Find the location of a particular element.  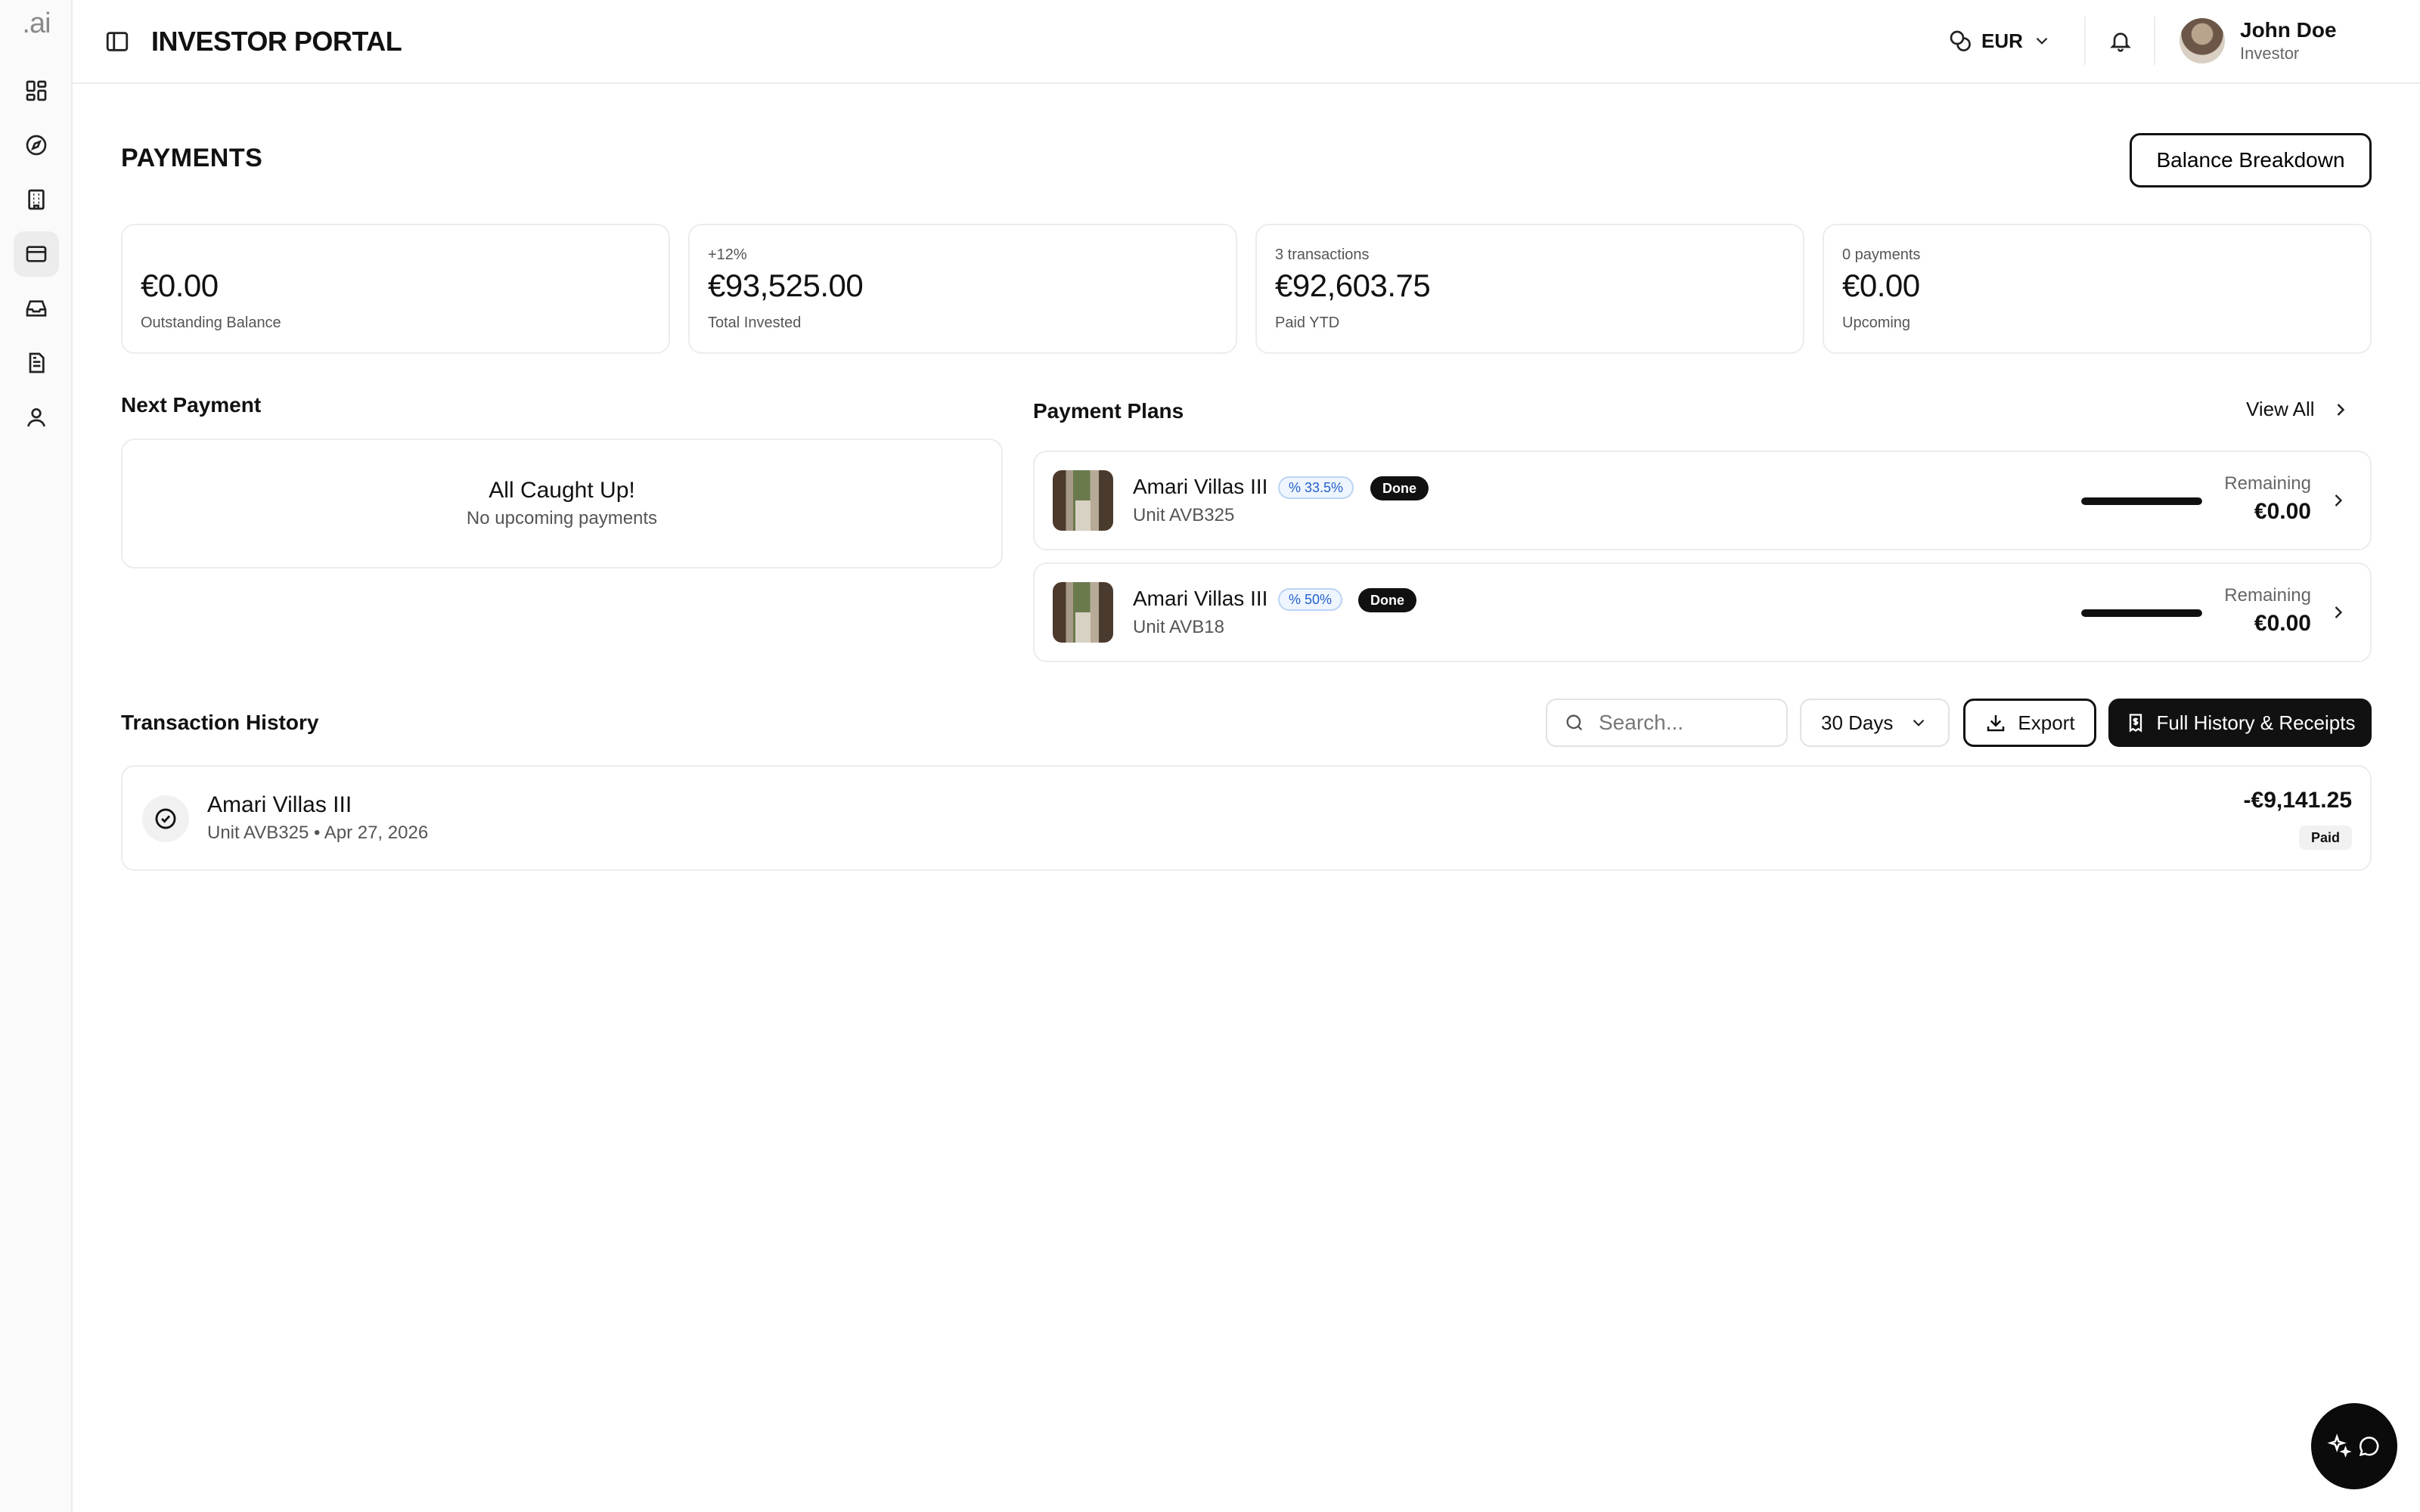

notifications-button is located at coordinates (2120, 41).